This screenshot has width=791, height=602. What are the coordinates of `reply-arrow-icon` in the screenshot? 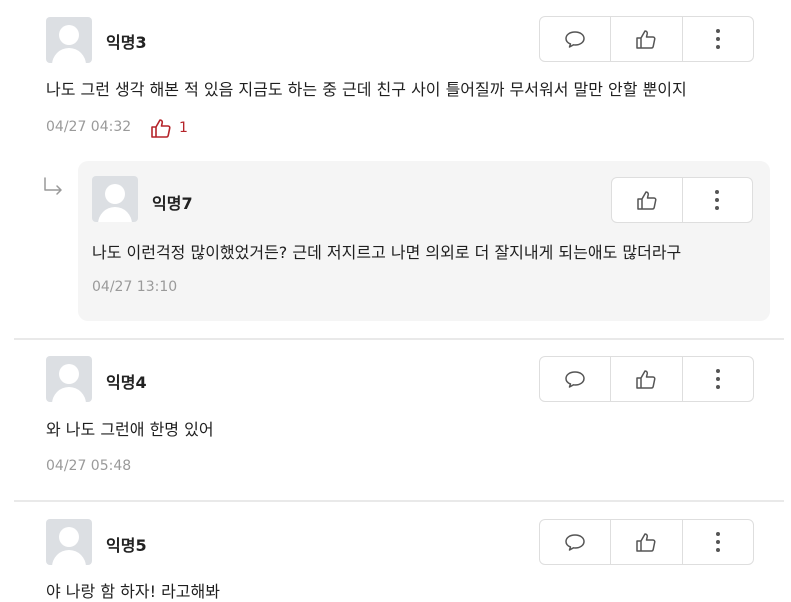 It's located at (53, 186).